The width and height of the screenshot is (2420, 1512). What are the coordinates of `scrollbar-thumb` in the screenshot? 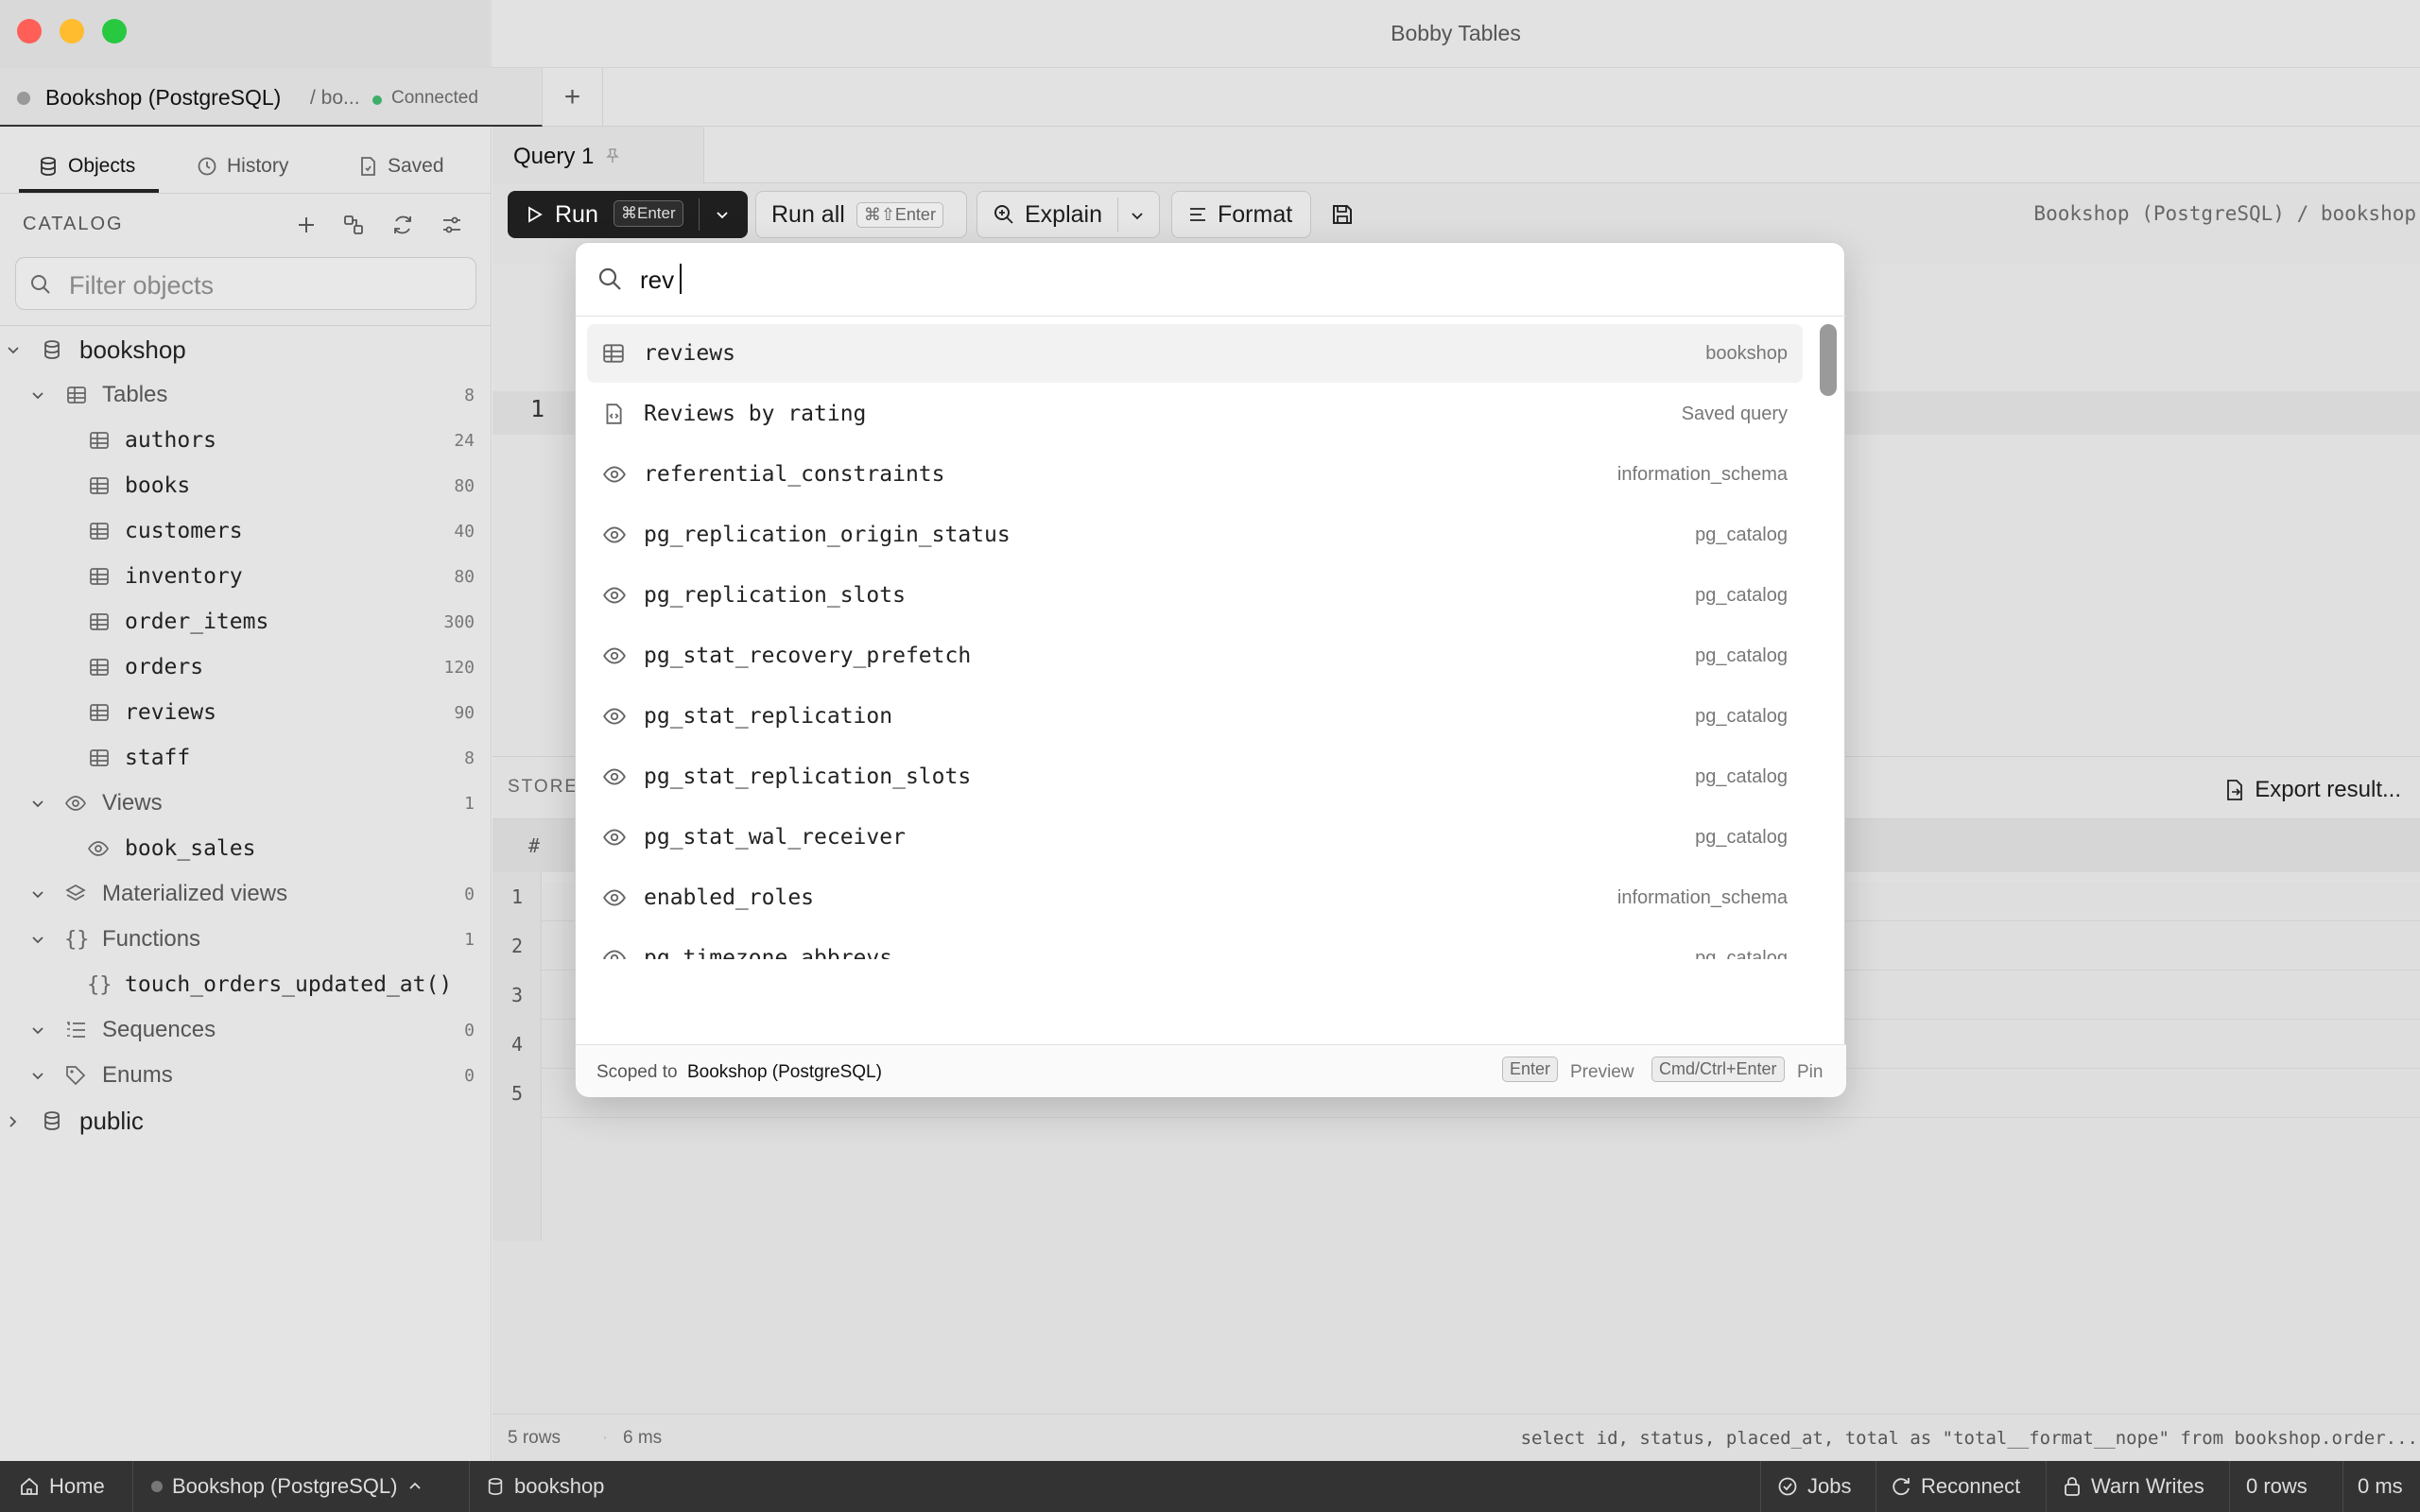 It's located at (1829, 360).